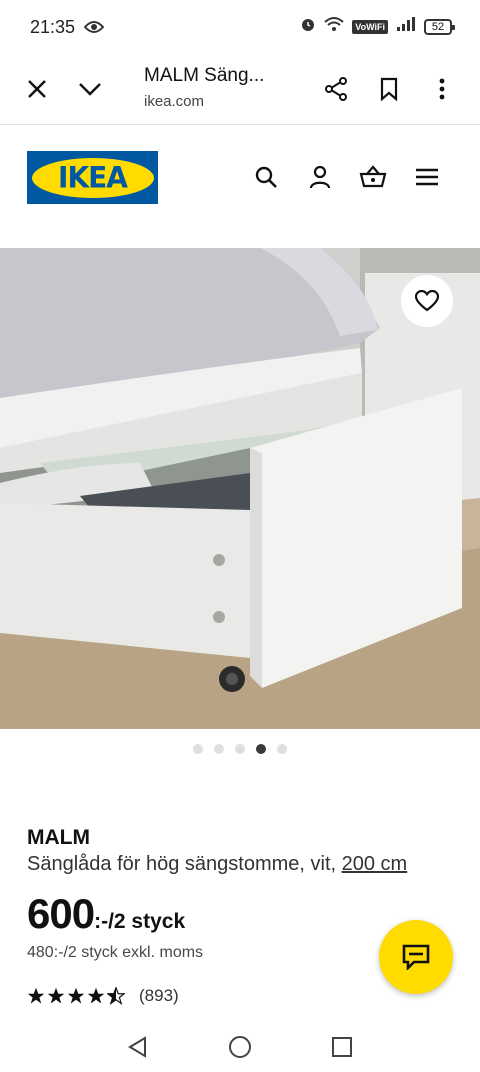 This screenshot has height=1072, width=480. What do you see at coordinates (261, 749) in the screenshot?
I see `carousel-dot-active` at bounding box center [261, 749].